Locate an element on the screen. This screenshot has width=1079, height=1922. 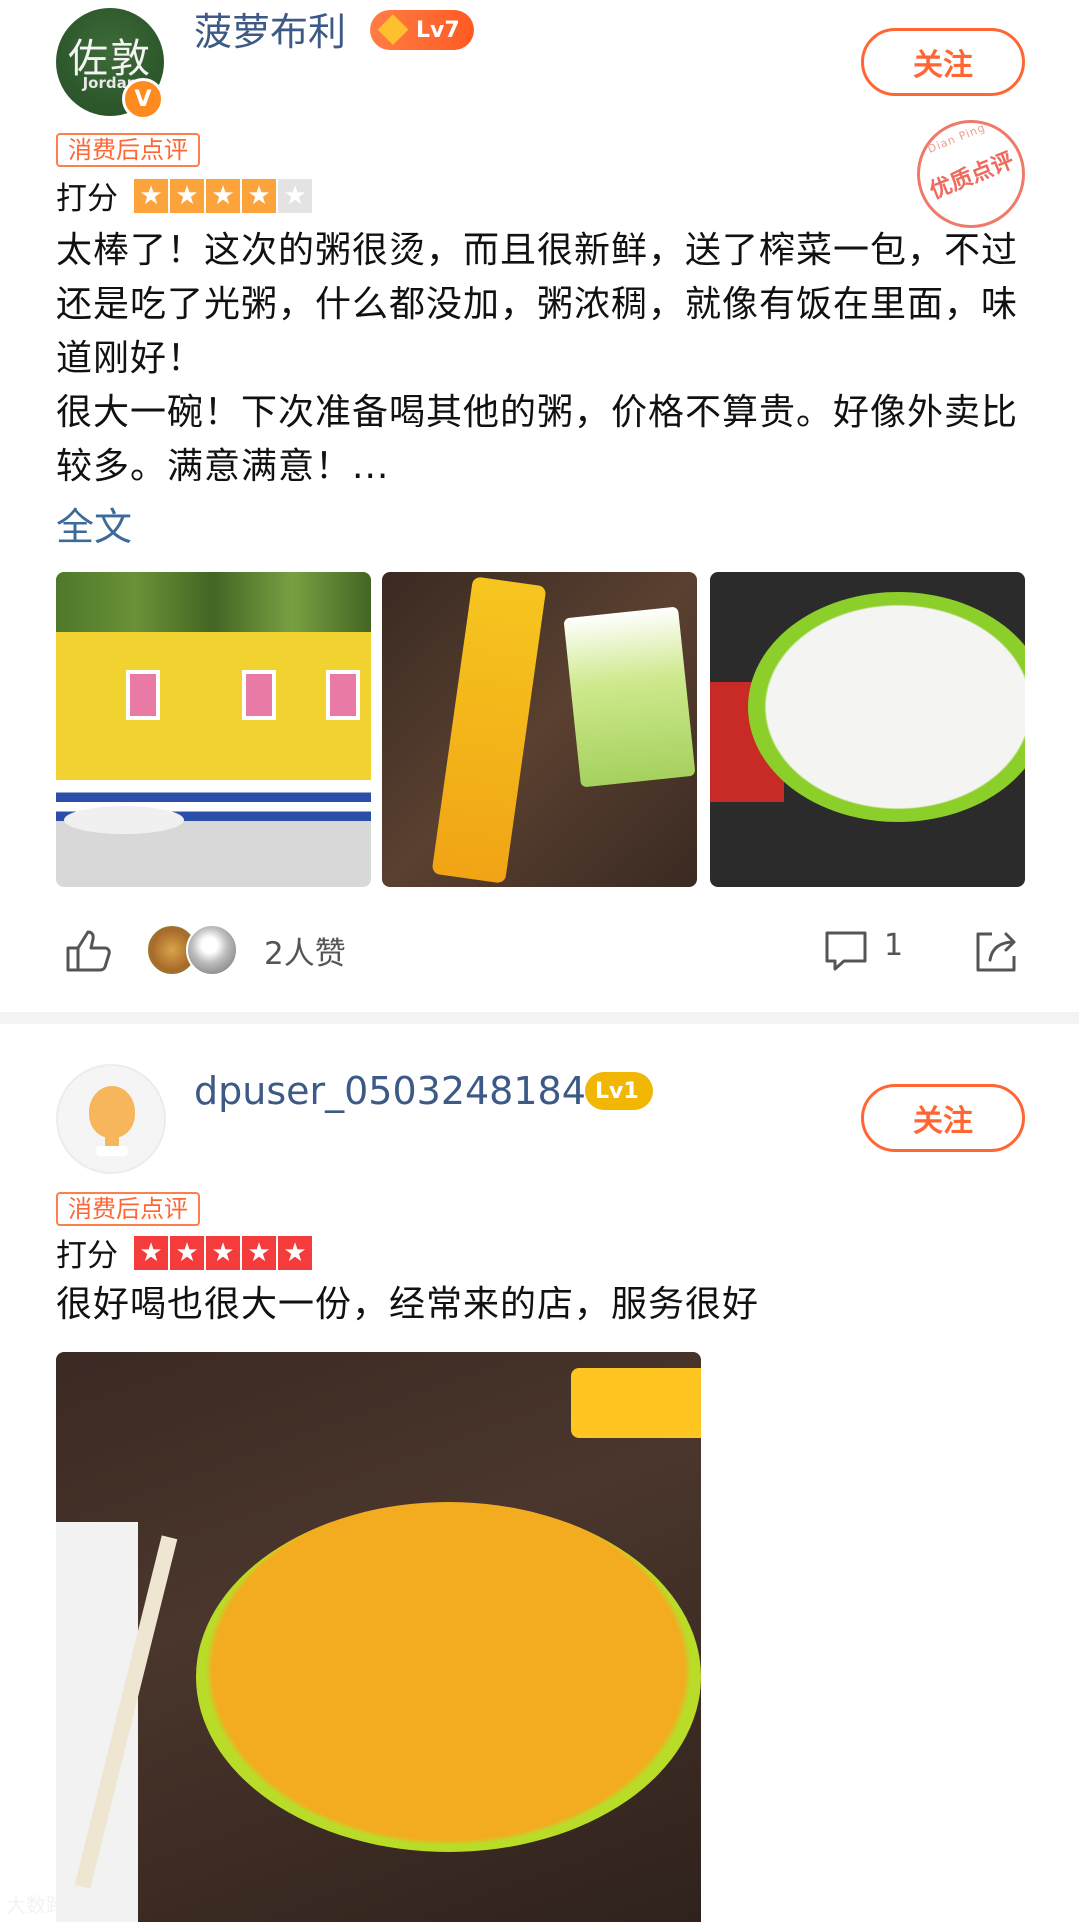
username: dpuser_0503248184 is located at coordinates (390, 1091).